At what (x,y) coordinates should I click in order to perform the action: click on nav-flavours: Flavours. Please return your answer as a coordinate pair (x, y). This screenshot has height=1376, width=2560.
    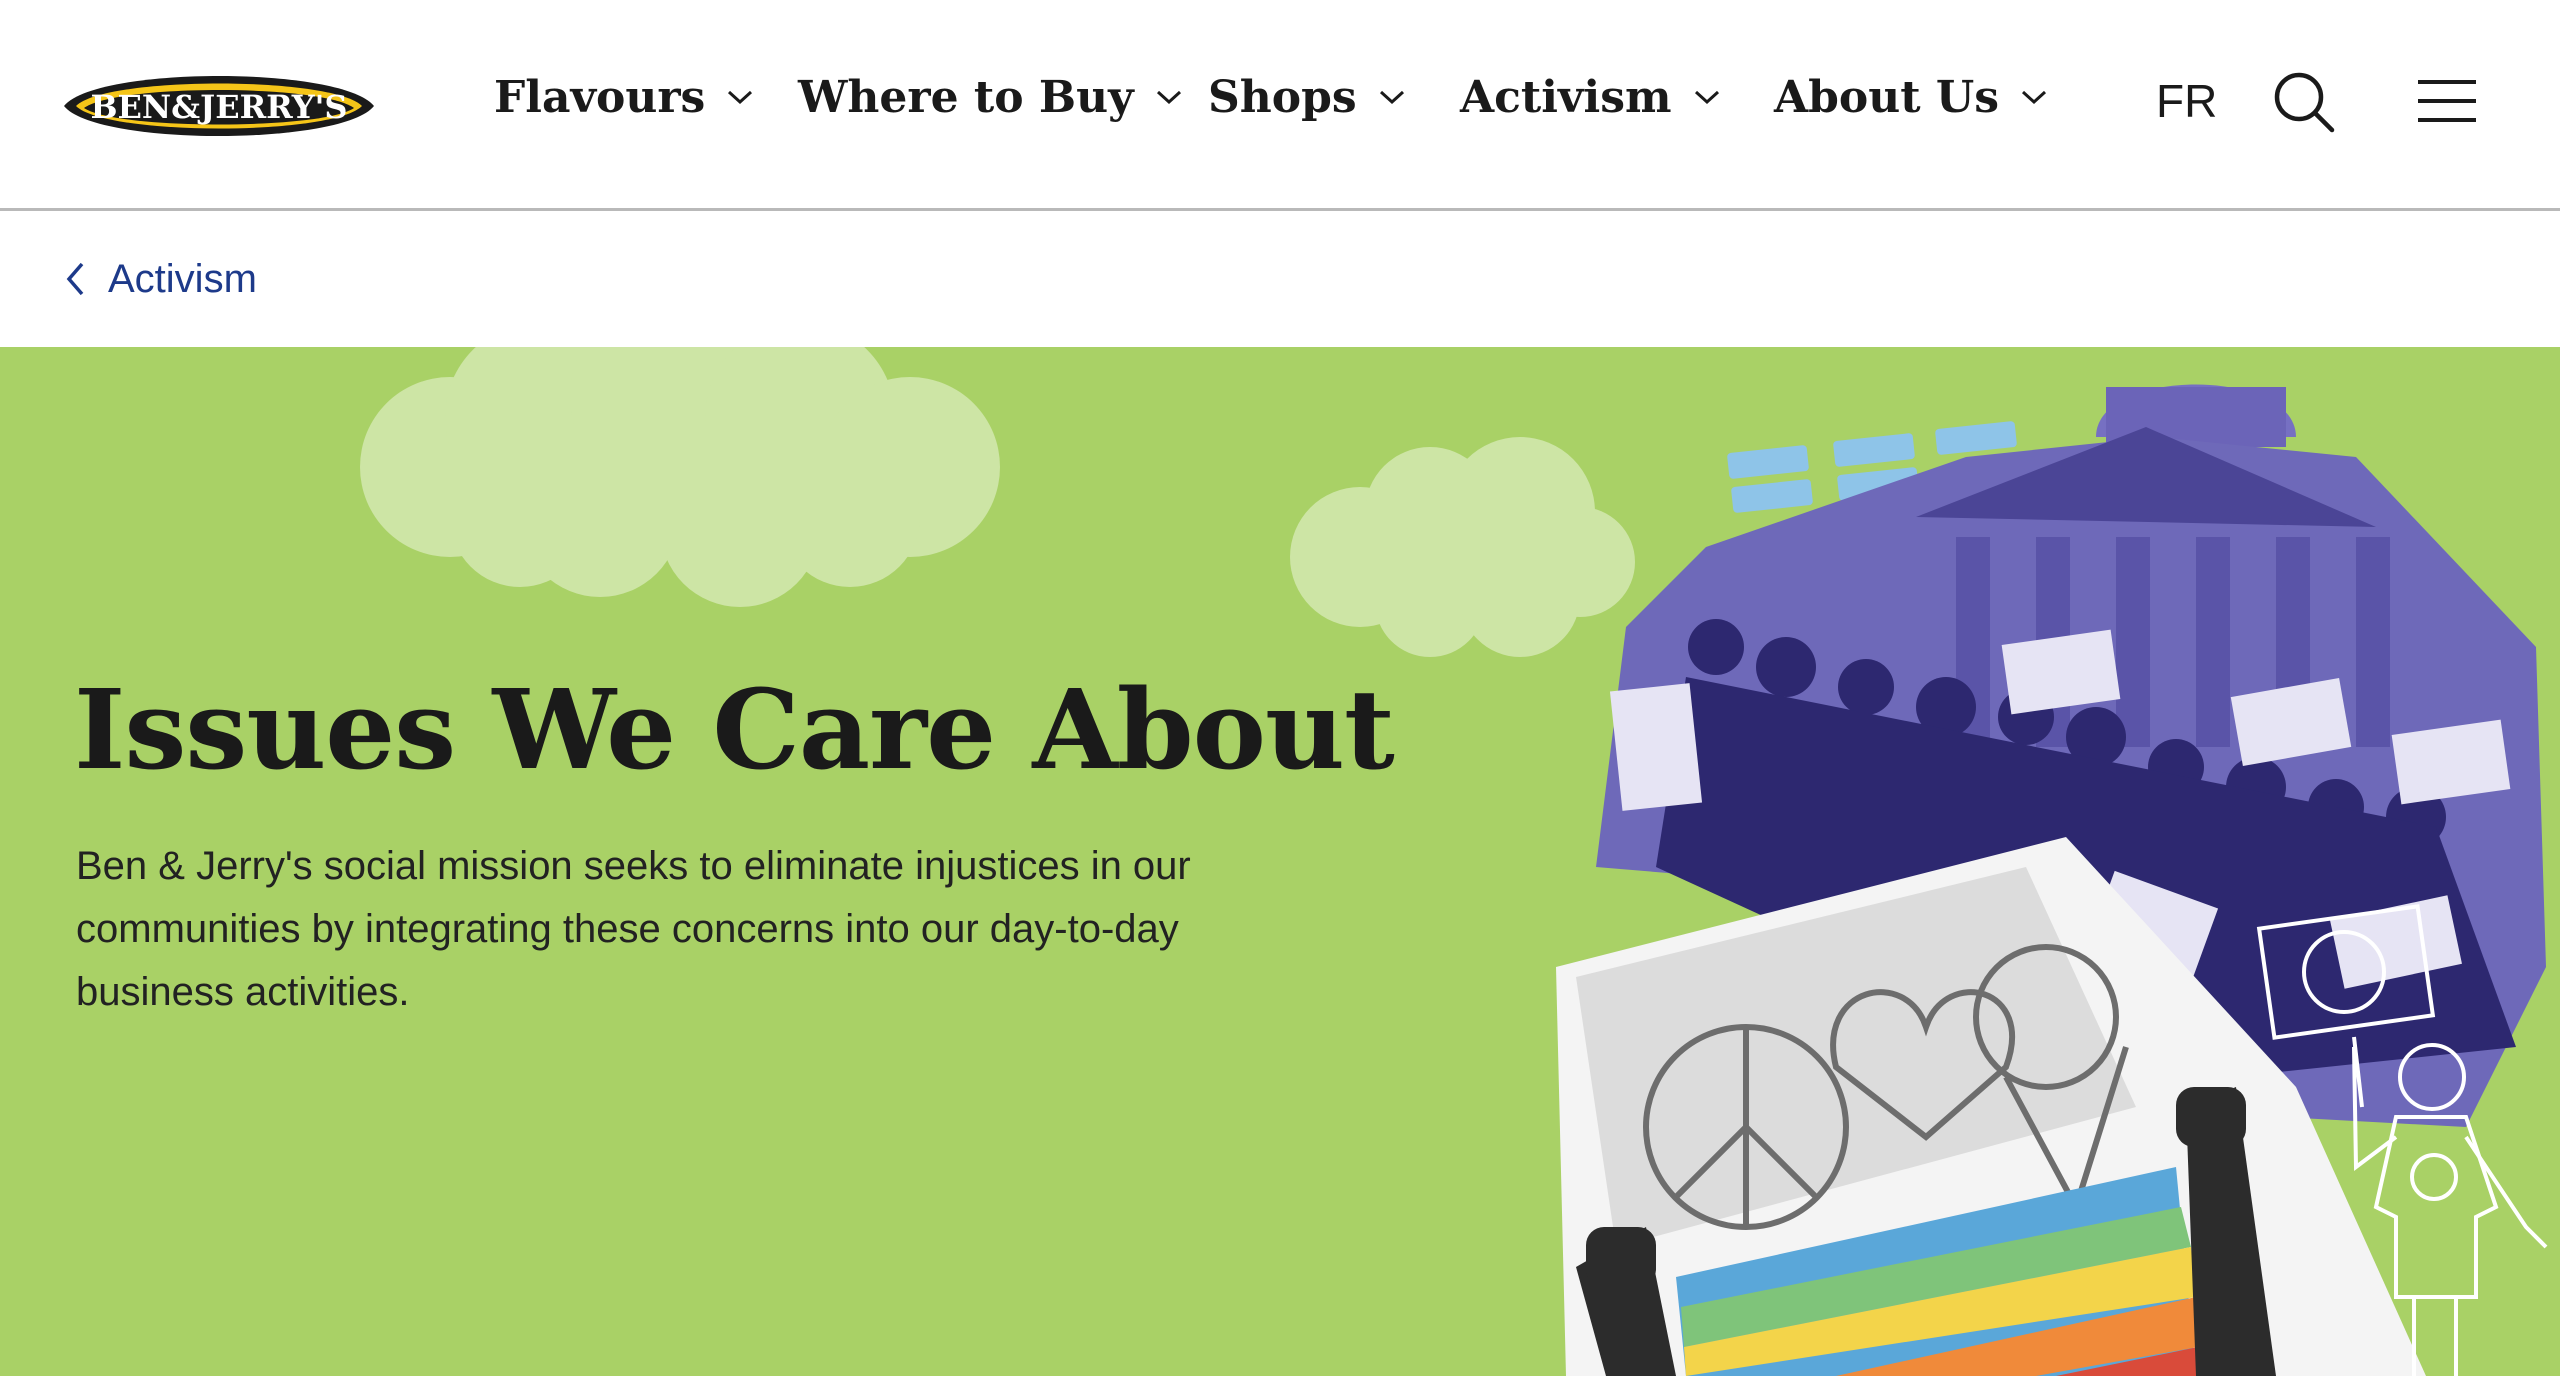
    Looking at the image, I should click on (623, 97).